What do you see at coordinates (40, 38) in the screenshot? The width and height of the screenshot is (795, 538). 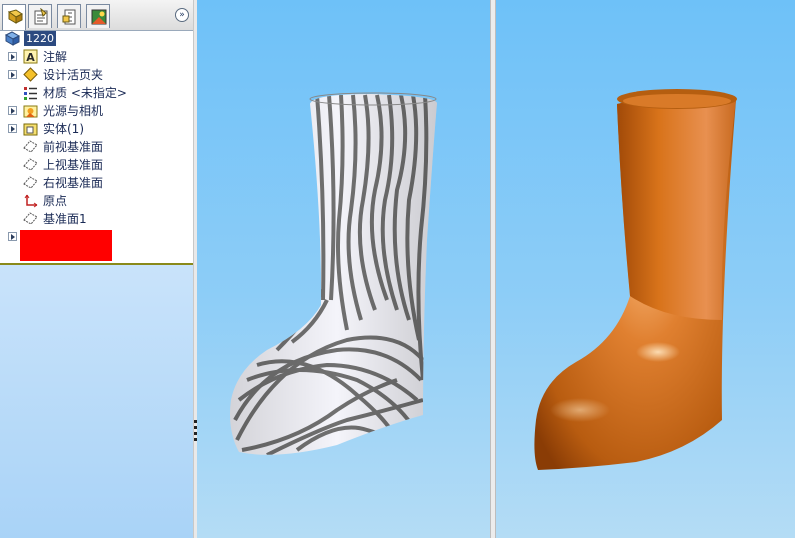 I see `part-name-label: 1220` at bounding box center [40, 38].